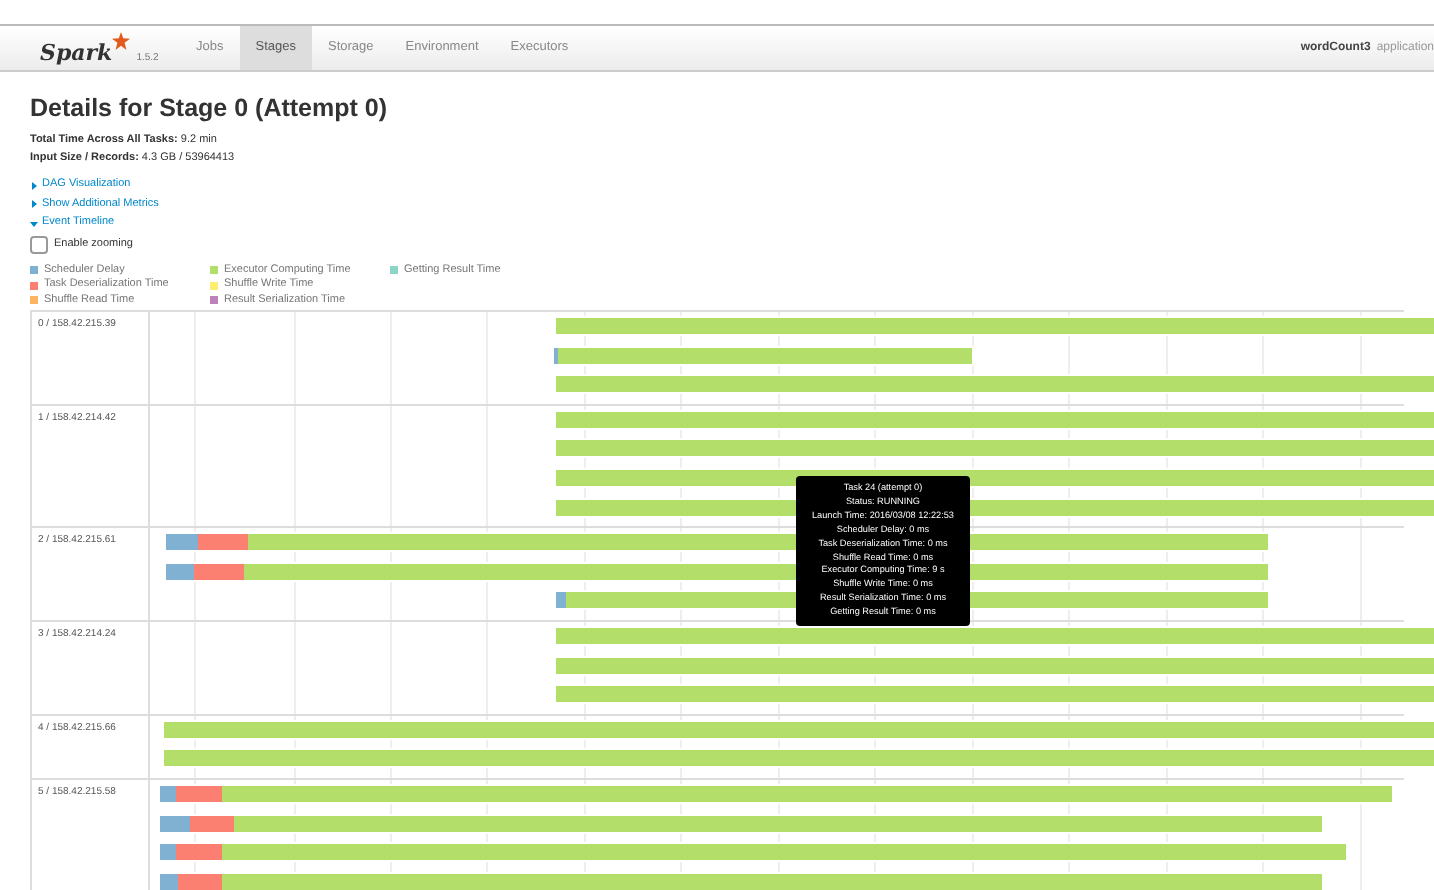 The height and width of the screenshot is (890, 1434). What do you see at coordinates (76, 53) in the screenshot?
I see `logo-text: Spark` at bounding box center [76, 53].